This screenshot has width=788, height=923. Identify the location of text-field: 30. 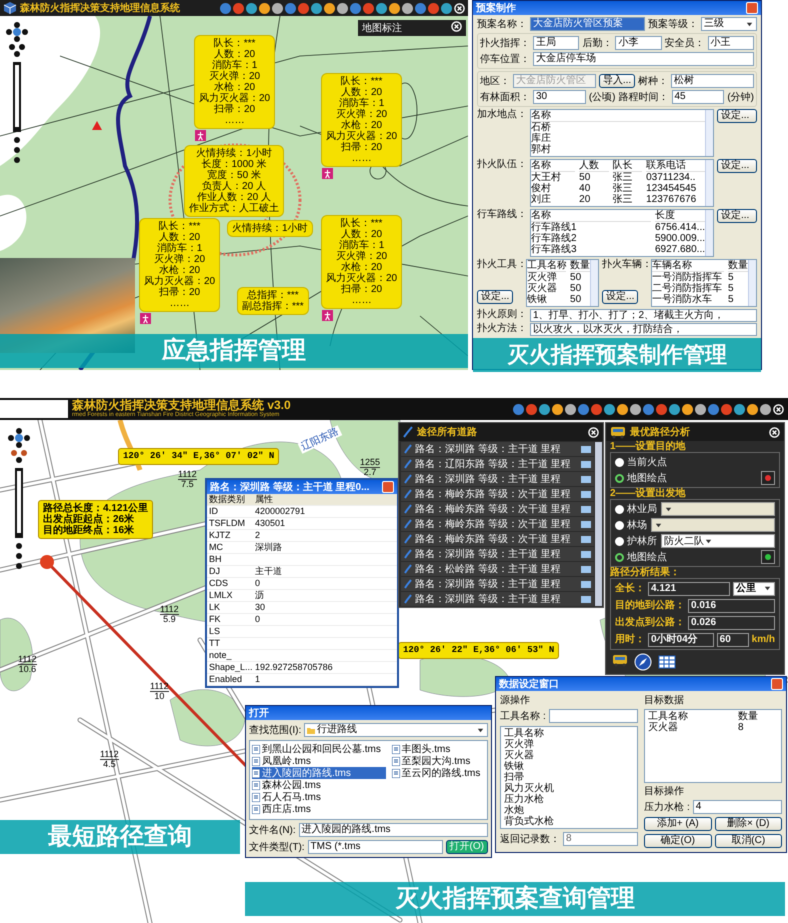
(559, 97).